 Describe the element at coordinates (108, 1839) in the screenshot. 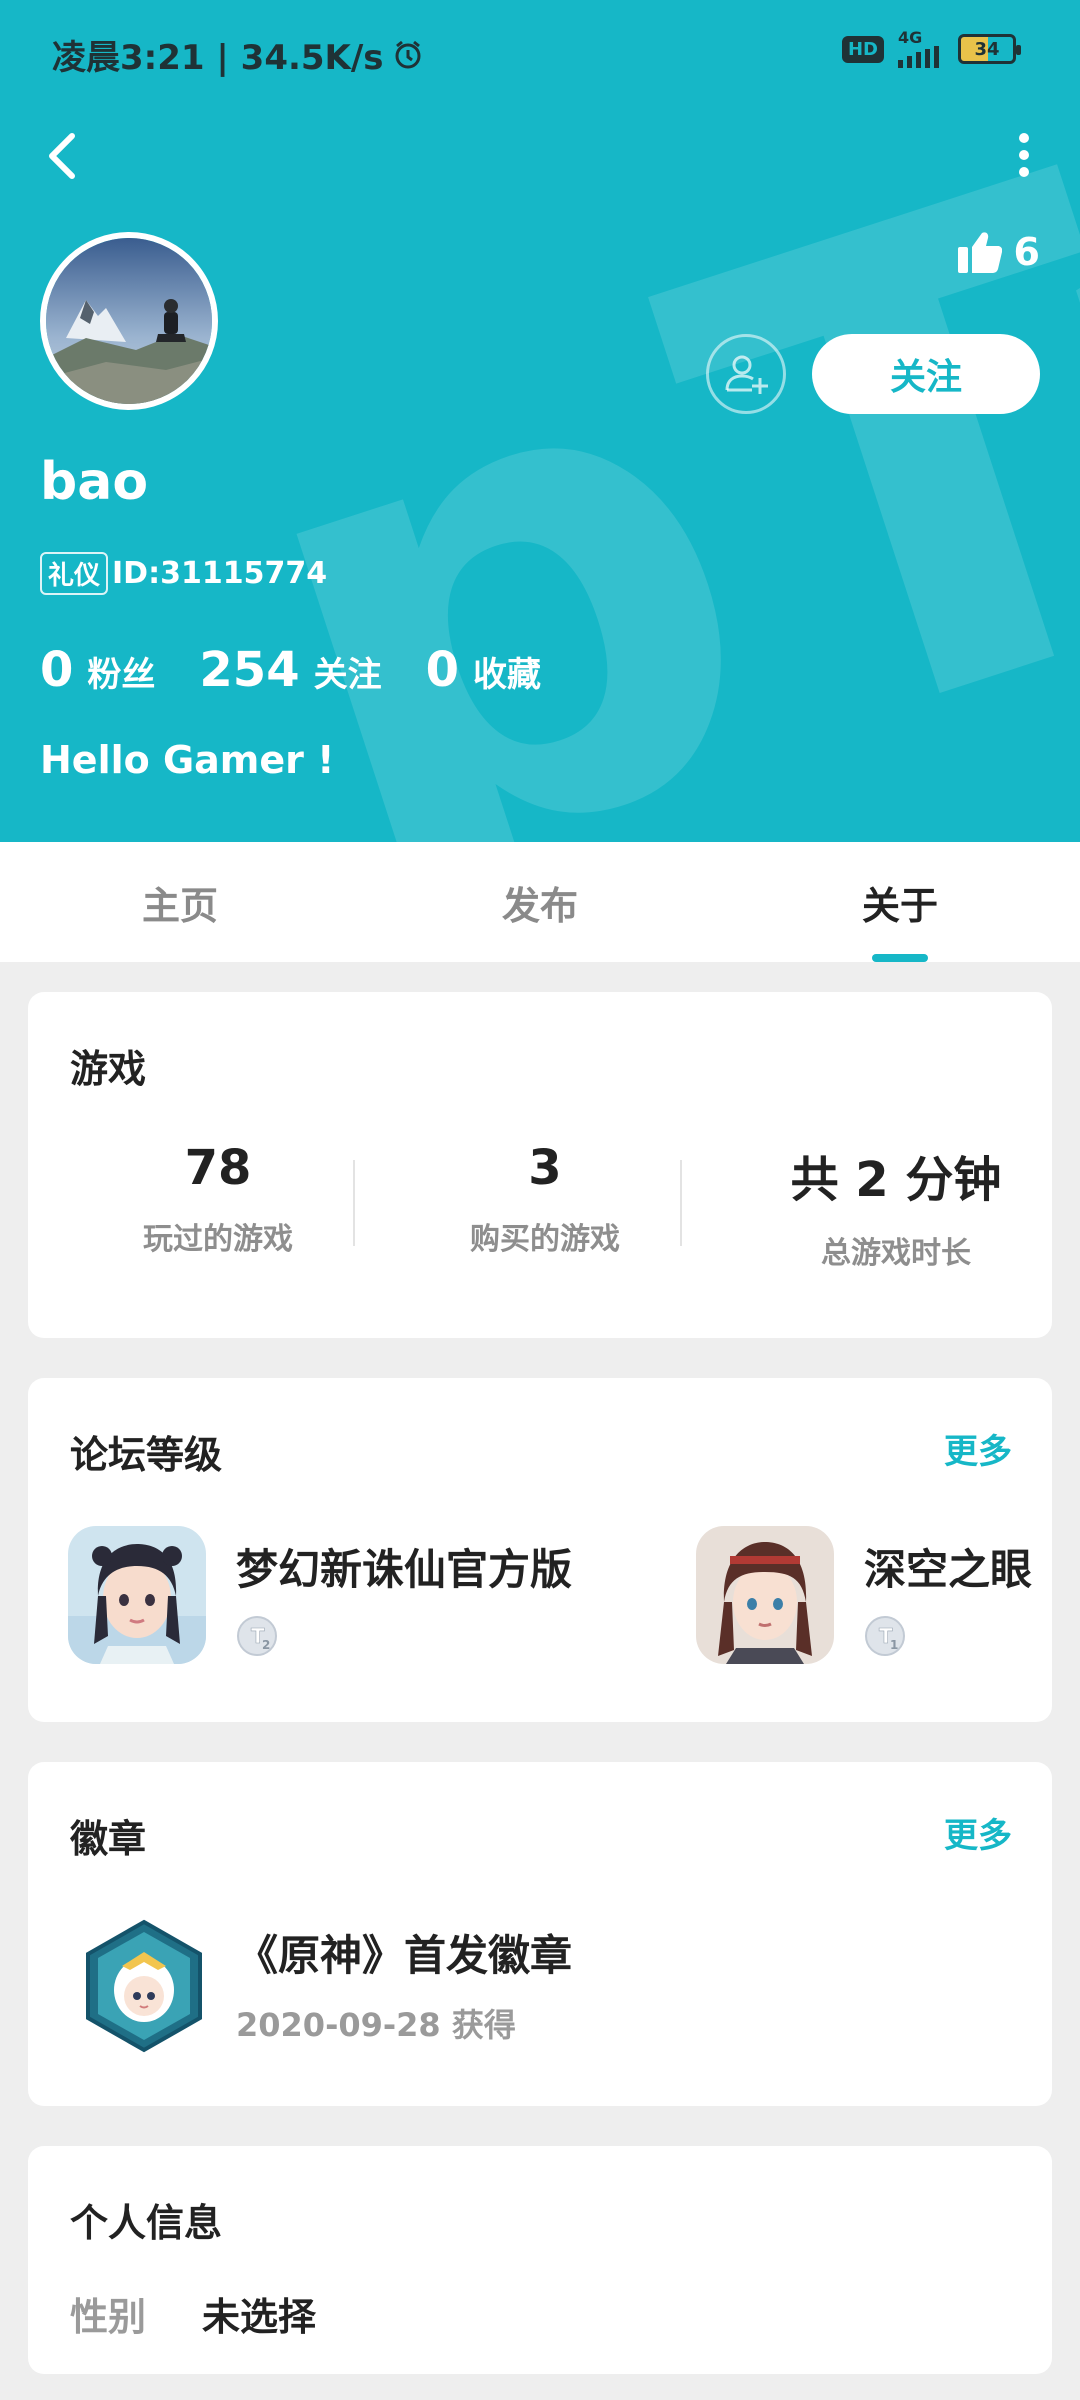

I see `badge-card-title: 徽章` at that location.